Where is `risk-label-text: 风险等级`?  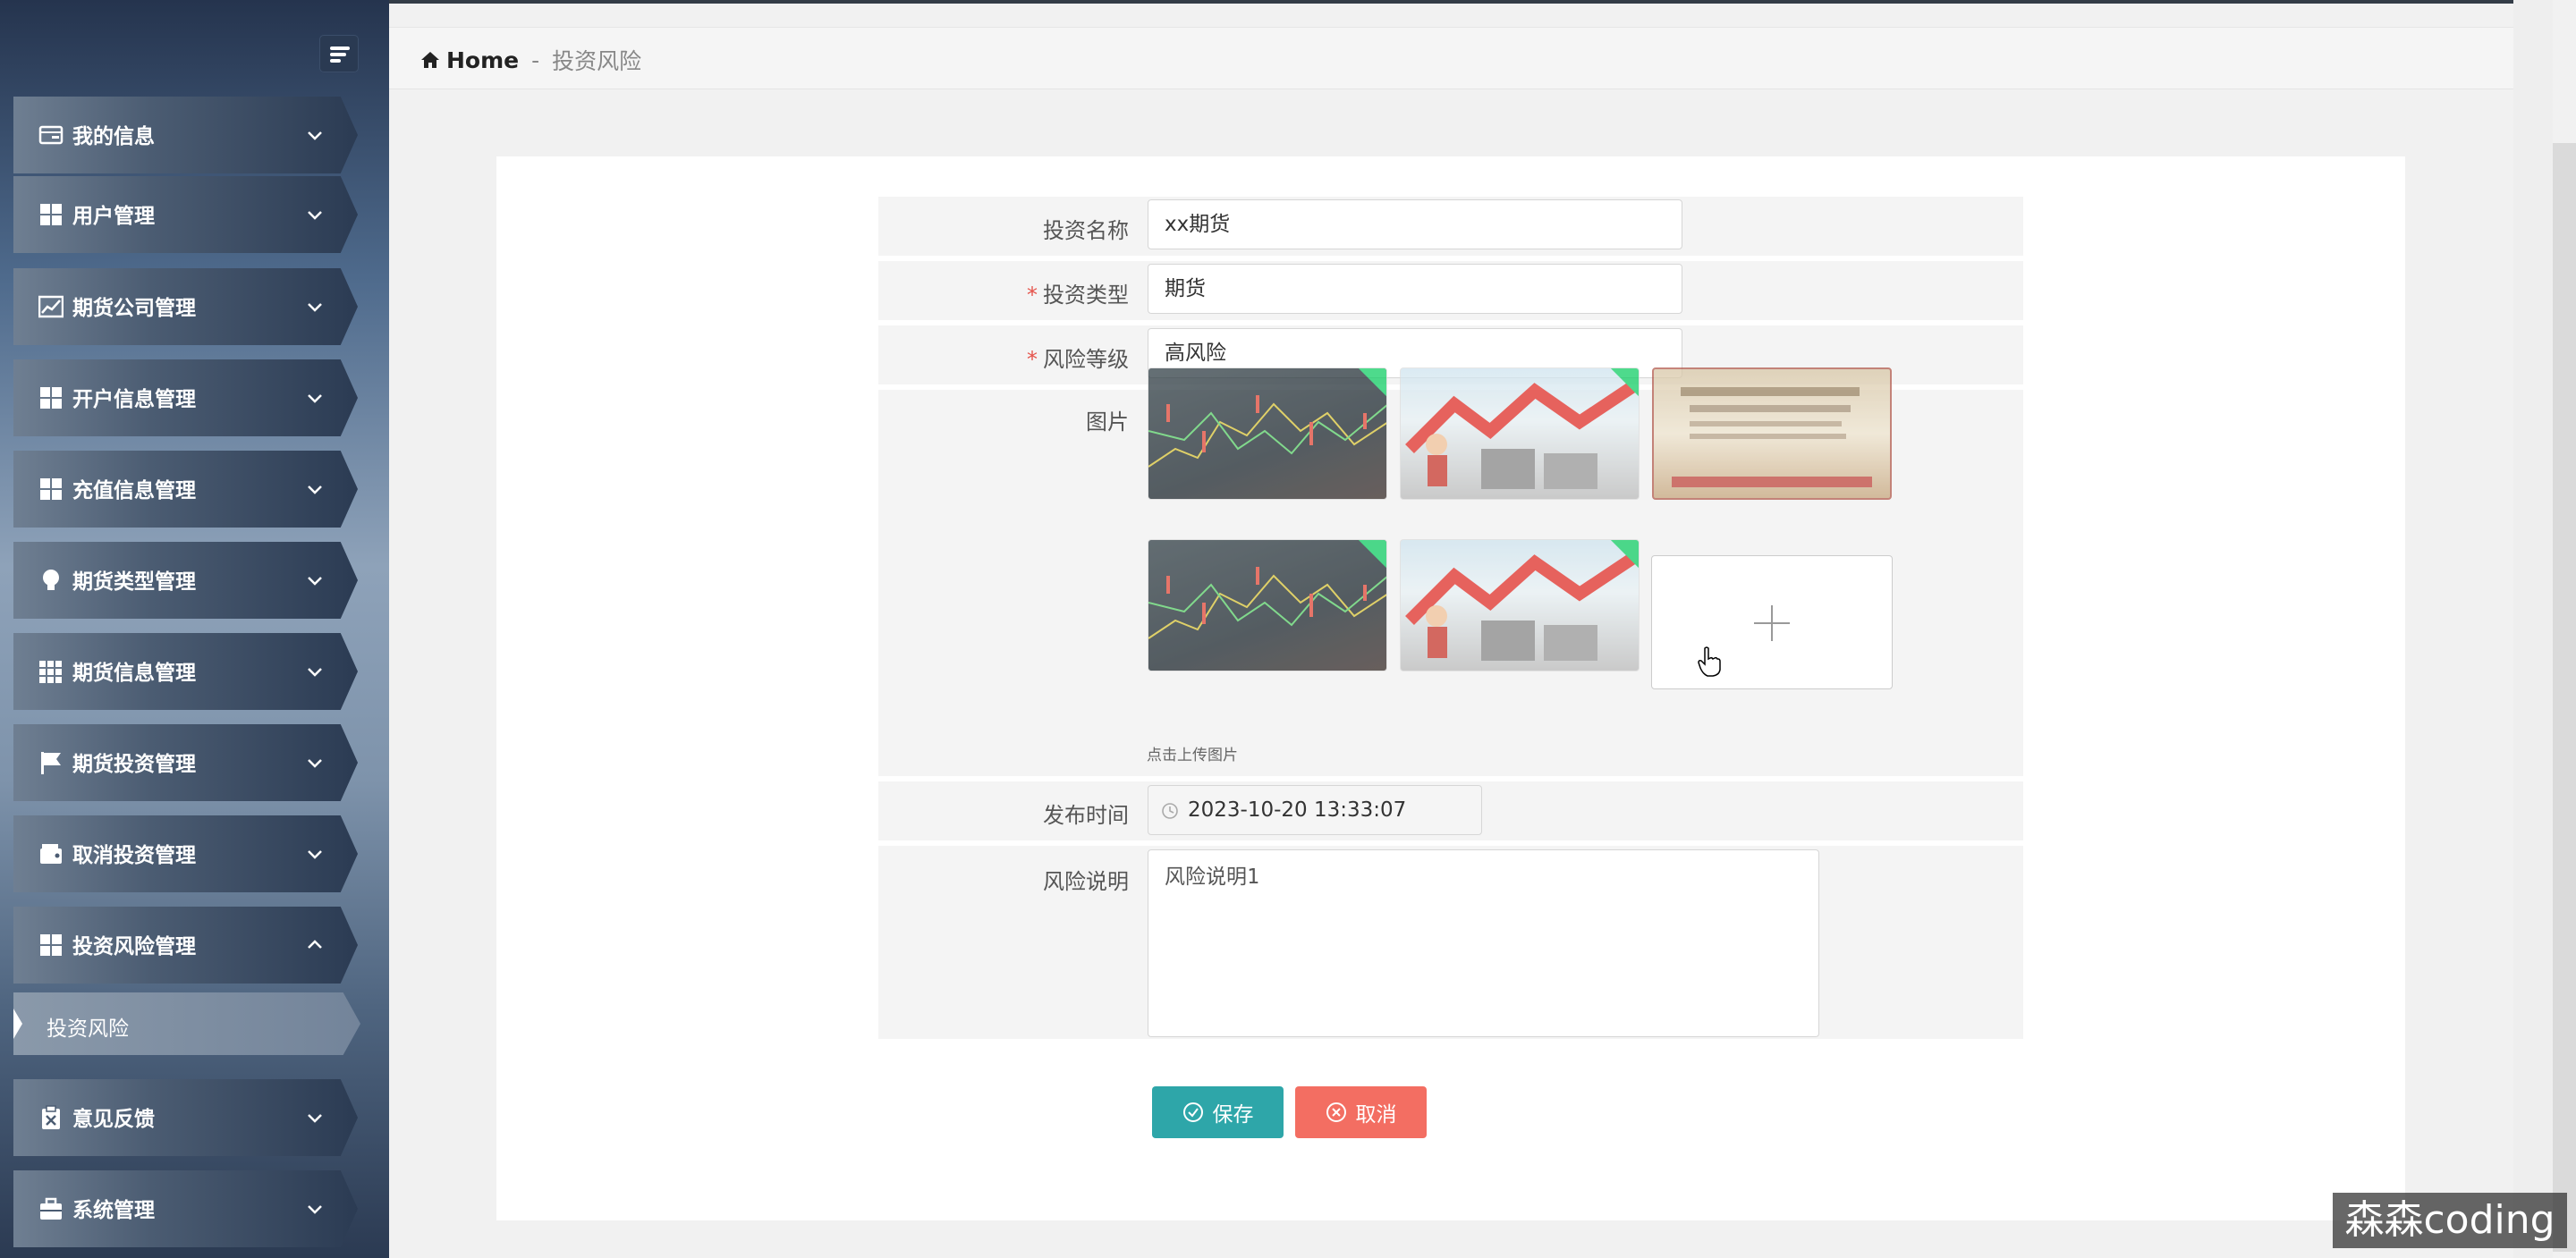 risk-label-text: 风险等级 is located at coordinates (1086, 360).